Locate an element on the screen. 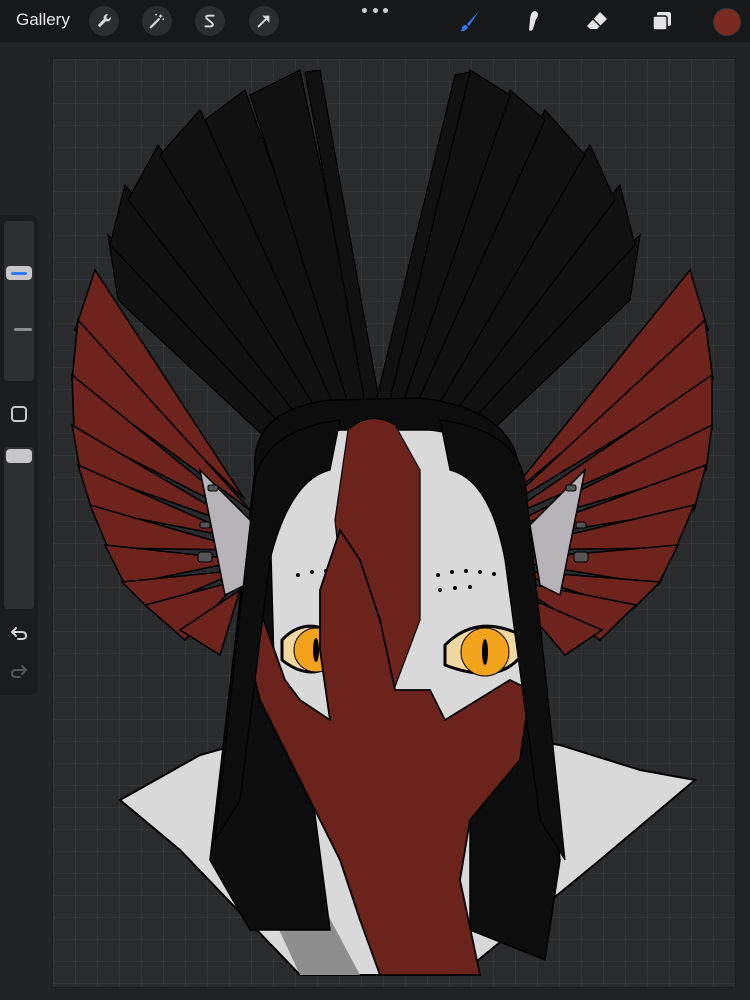 This screenshot has height=1000, width=750. undo-icon is located at coordinates (19, 633).